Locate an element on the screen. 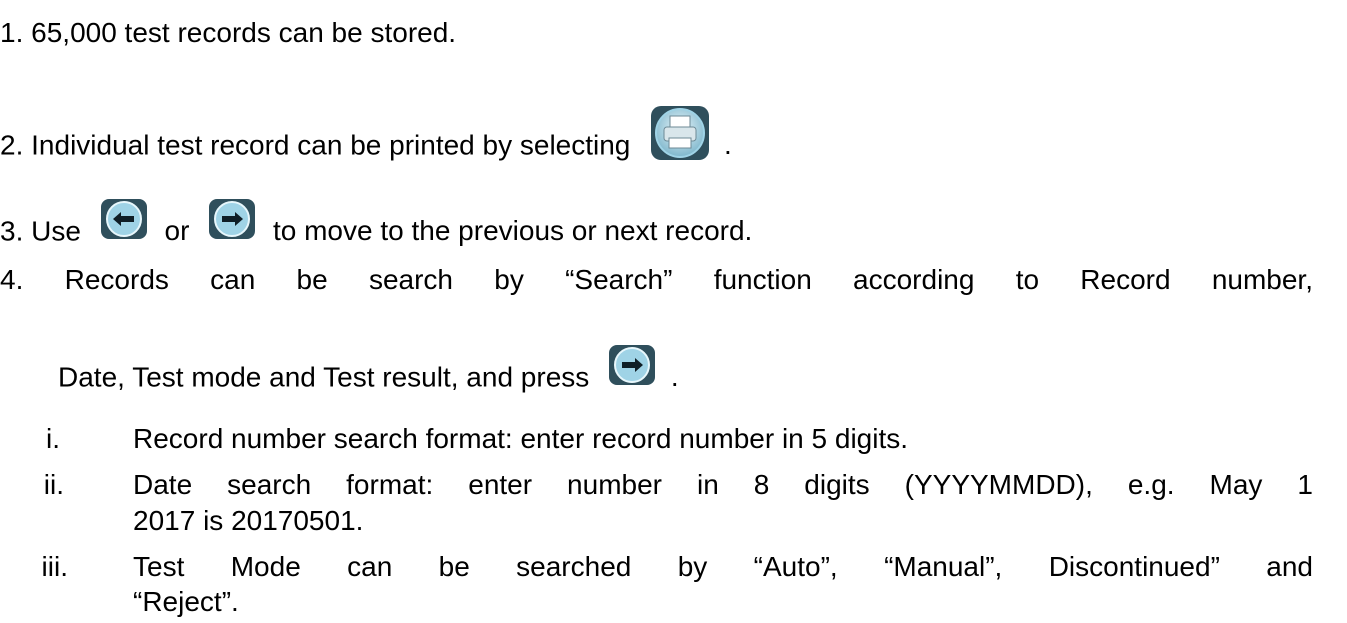 The width and height of the screenshot is (1347, 623). subitem-3-number: iii. is located at coordinates (54, 566).